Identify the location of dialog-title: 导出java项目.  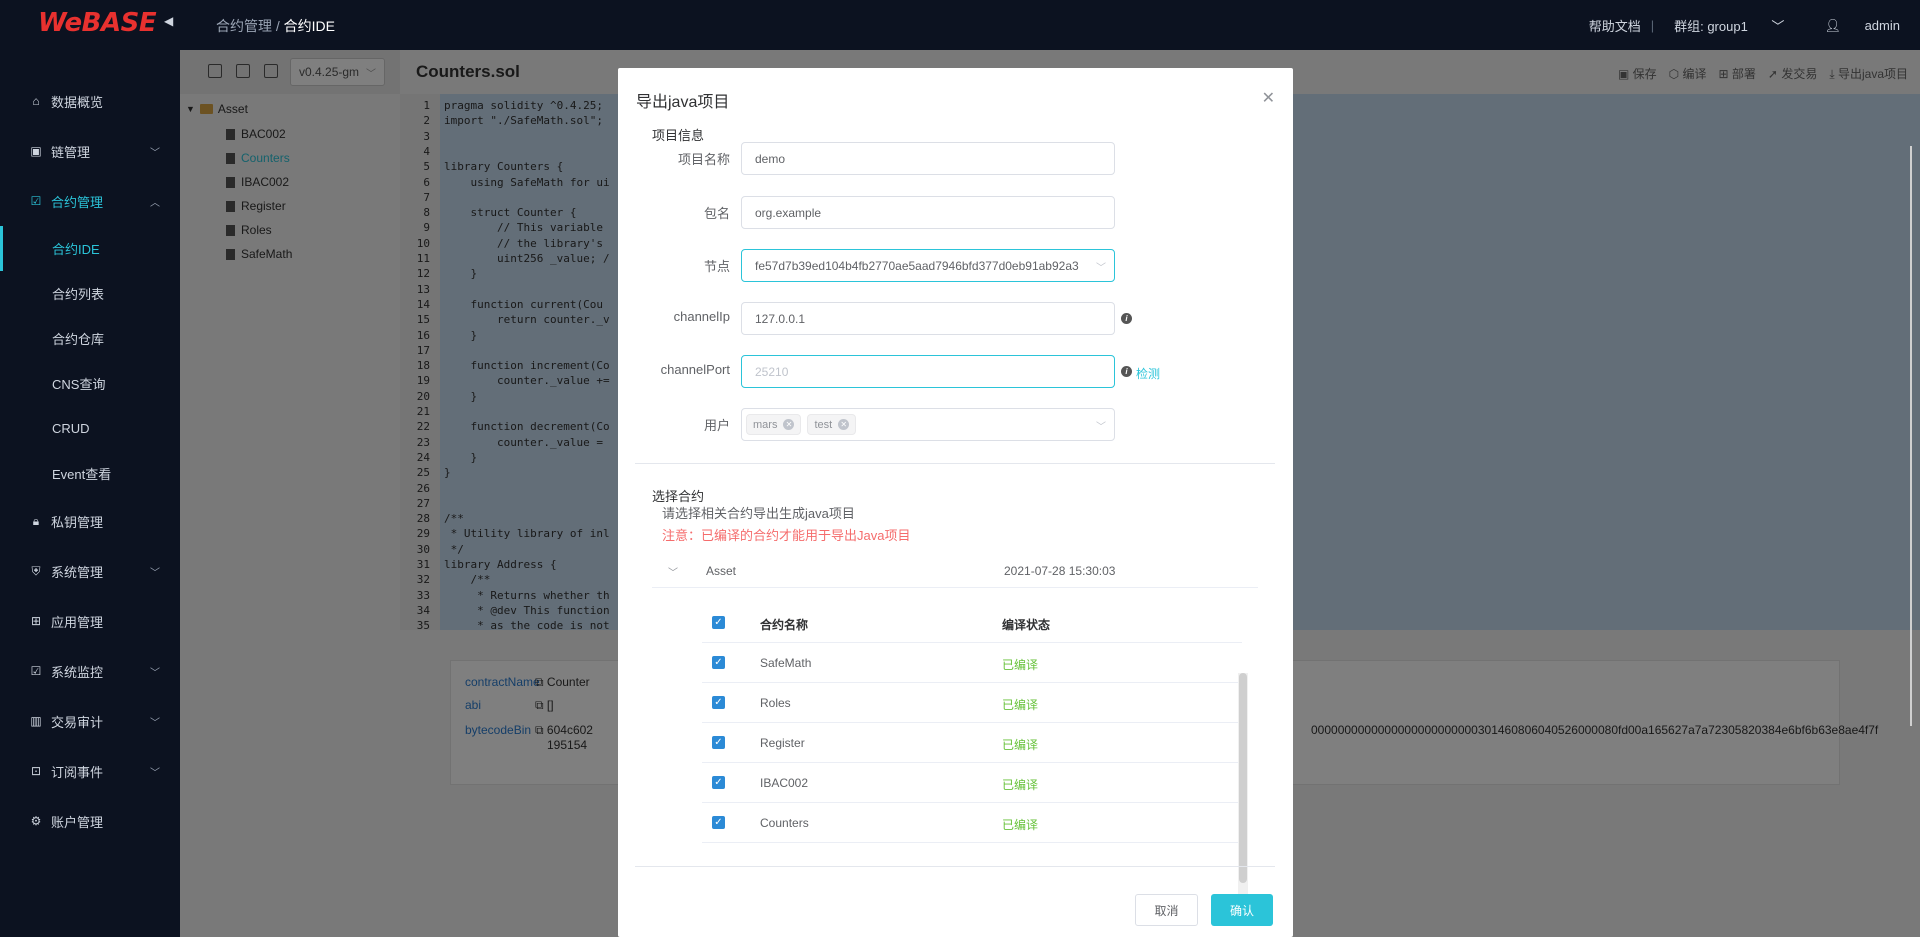
(683, 102).